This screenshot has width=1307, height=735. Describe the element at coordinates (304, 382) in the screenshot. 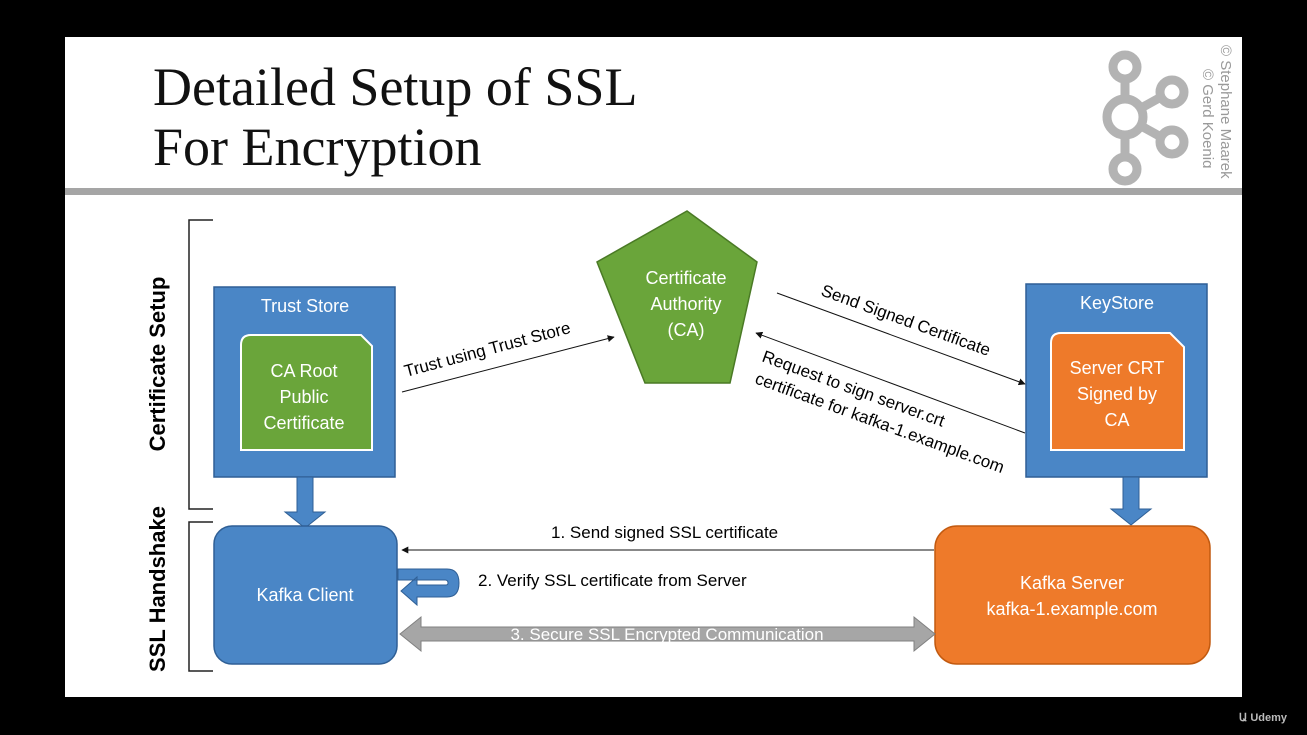

I see `trust-store-box: Trust Store CA Root Public Certificate` at that location.